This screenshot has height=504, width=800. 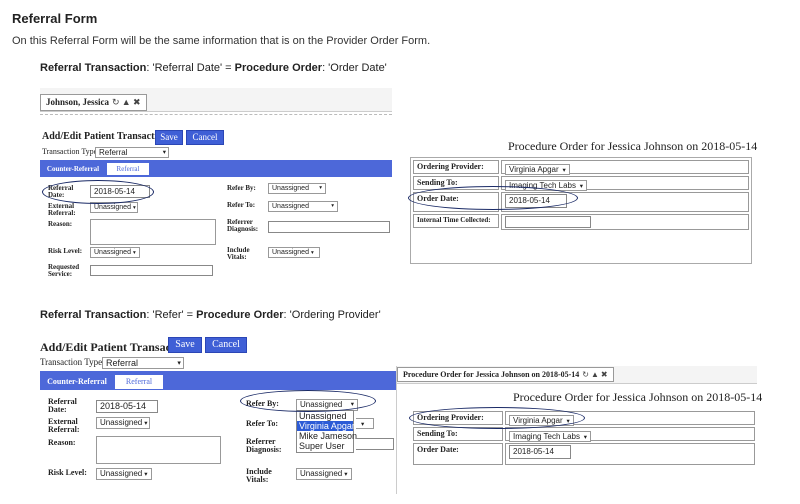 What do you see at coordinates (630, 434) in the screenshot?
I see `sending-to-cell-2: Imaging Tech Labs ▾` at bounding box center [630, 434].